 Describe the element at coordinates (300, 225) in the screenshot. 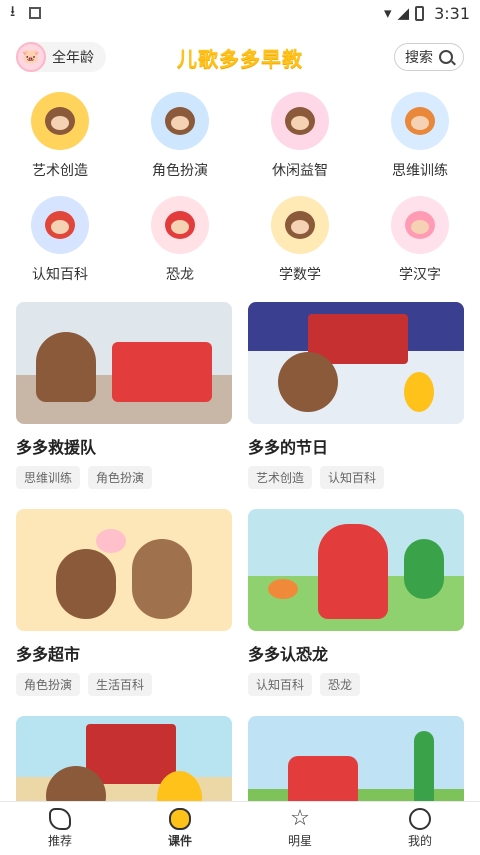

I see `math-icon` at that location.